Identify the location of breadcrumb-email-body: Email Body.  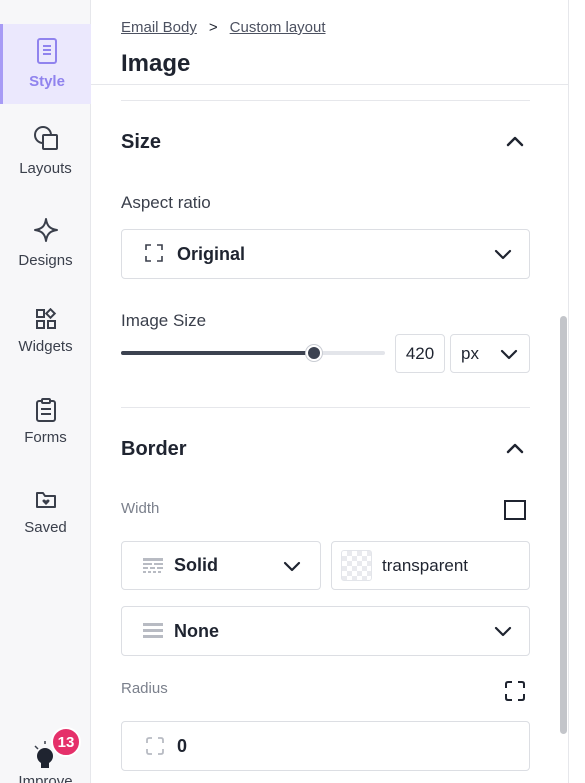
(159, 27).